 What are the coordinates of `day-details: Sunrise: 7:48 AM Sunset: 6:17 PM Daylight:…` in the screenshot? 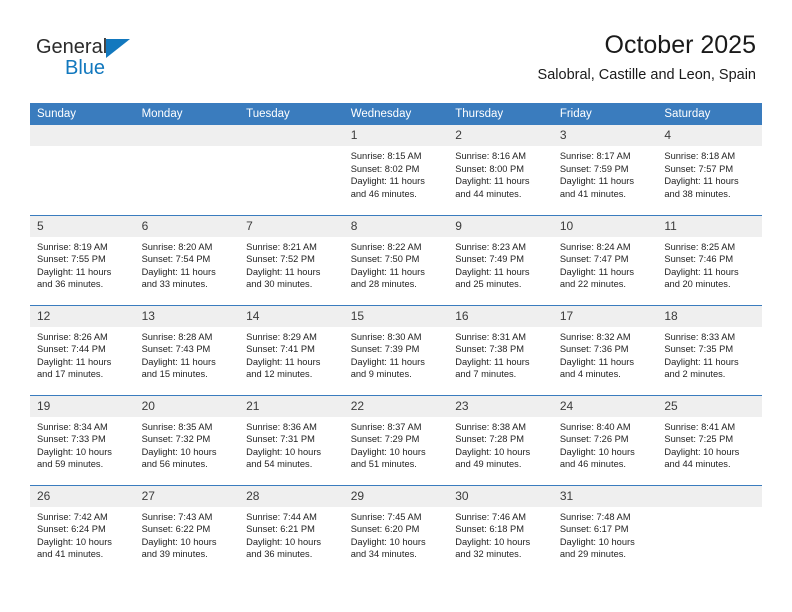 It's located at (605, 534).